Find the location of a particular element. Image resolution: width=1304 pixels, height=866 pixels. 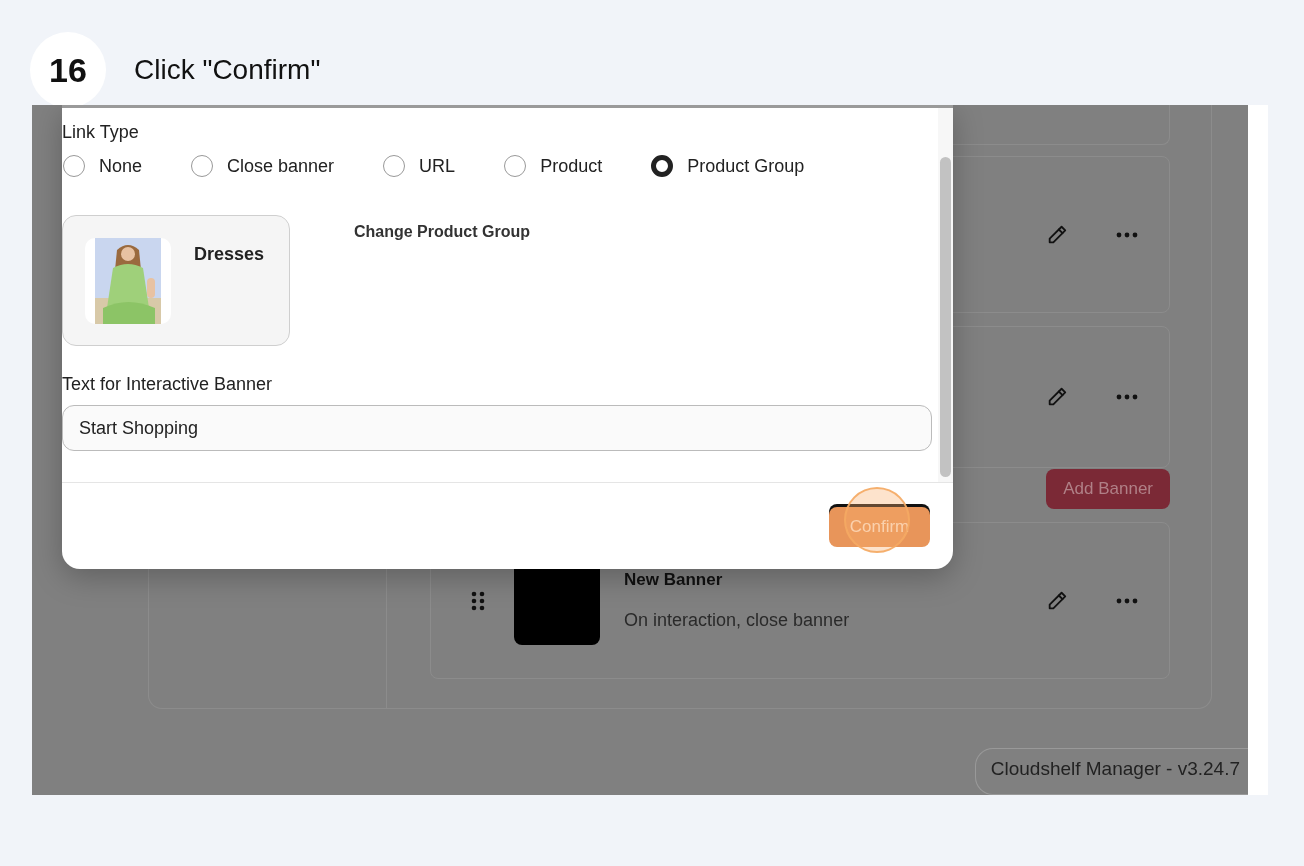

banner-description: On interaction, close banner is located at coordinates (737, 620).